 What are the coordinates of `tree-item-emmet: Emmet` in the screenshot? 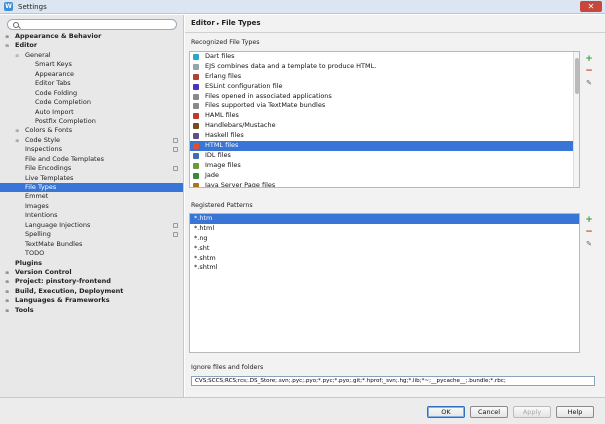 It's located at (91, 196).